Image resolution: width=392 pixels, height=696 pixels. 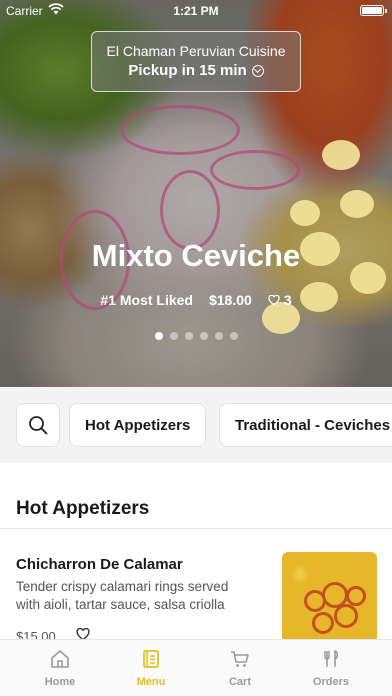 I want to click on utensils-icon, so click(x=331, y=658).